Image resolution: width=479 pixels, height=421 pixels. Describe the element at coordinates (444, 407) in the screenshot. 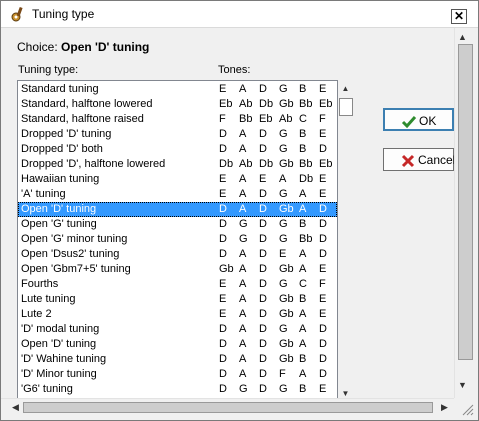

I see `scroll-right-icon: ▶` at that location.